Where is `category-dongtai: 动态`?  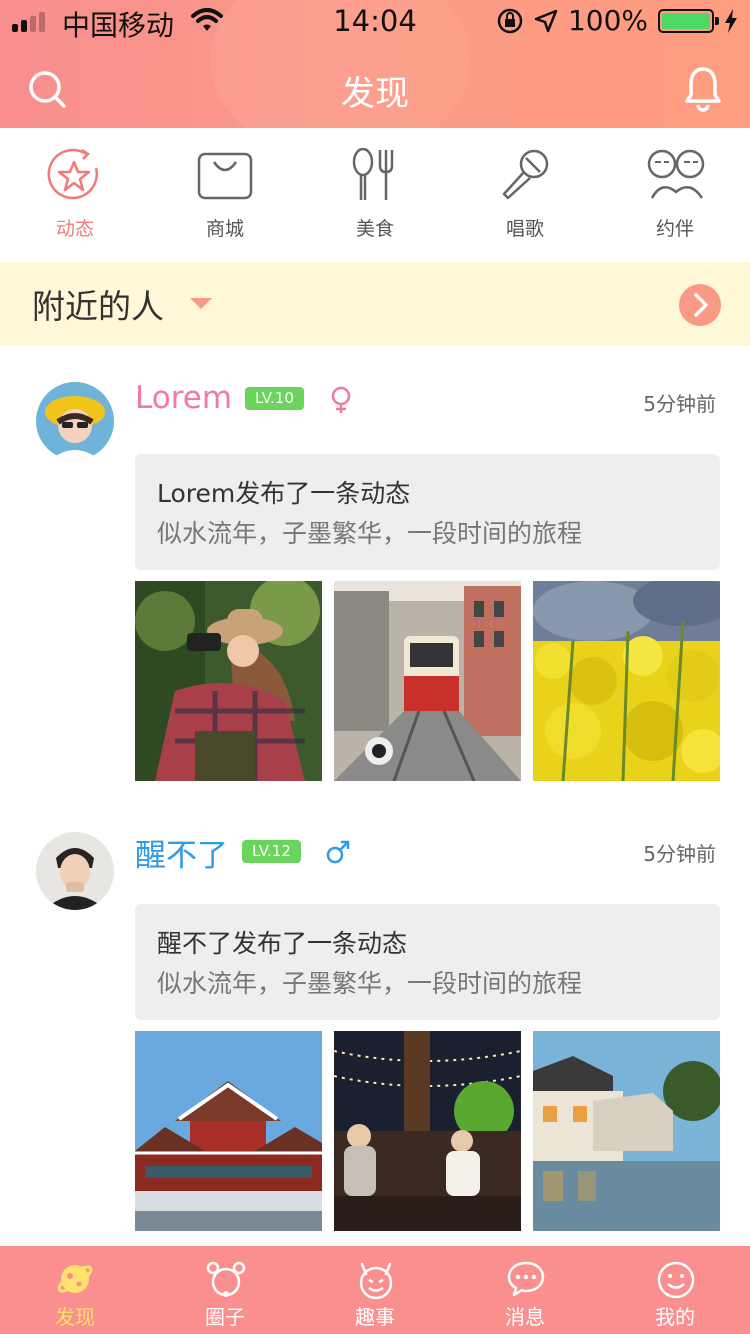 category-dongtai: 动态 is located at coordinates (75, 195).